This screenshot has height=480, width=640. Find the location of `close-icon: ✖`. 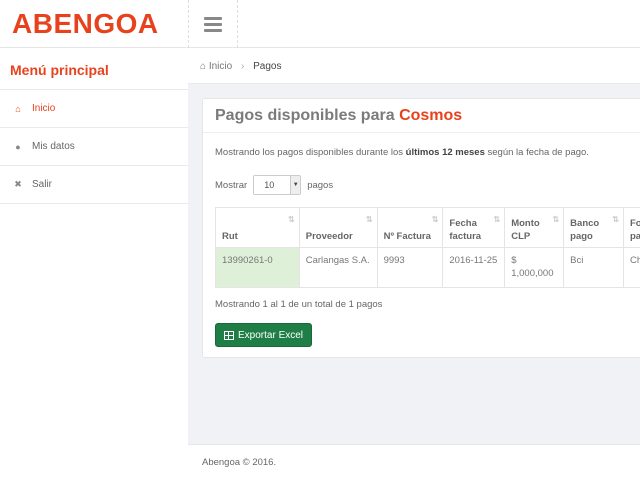

close-icon: ✖ is located at coordinates (18, 184).